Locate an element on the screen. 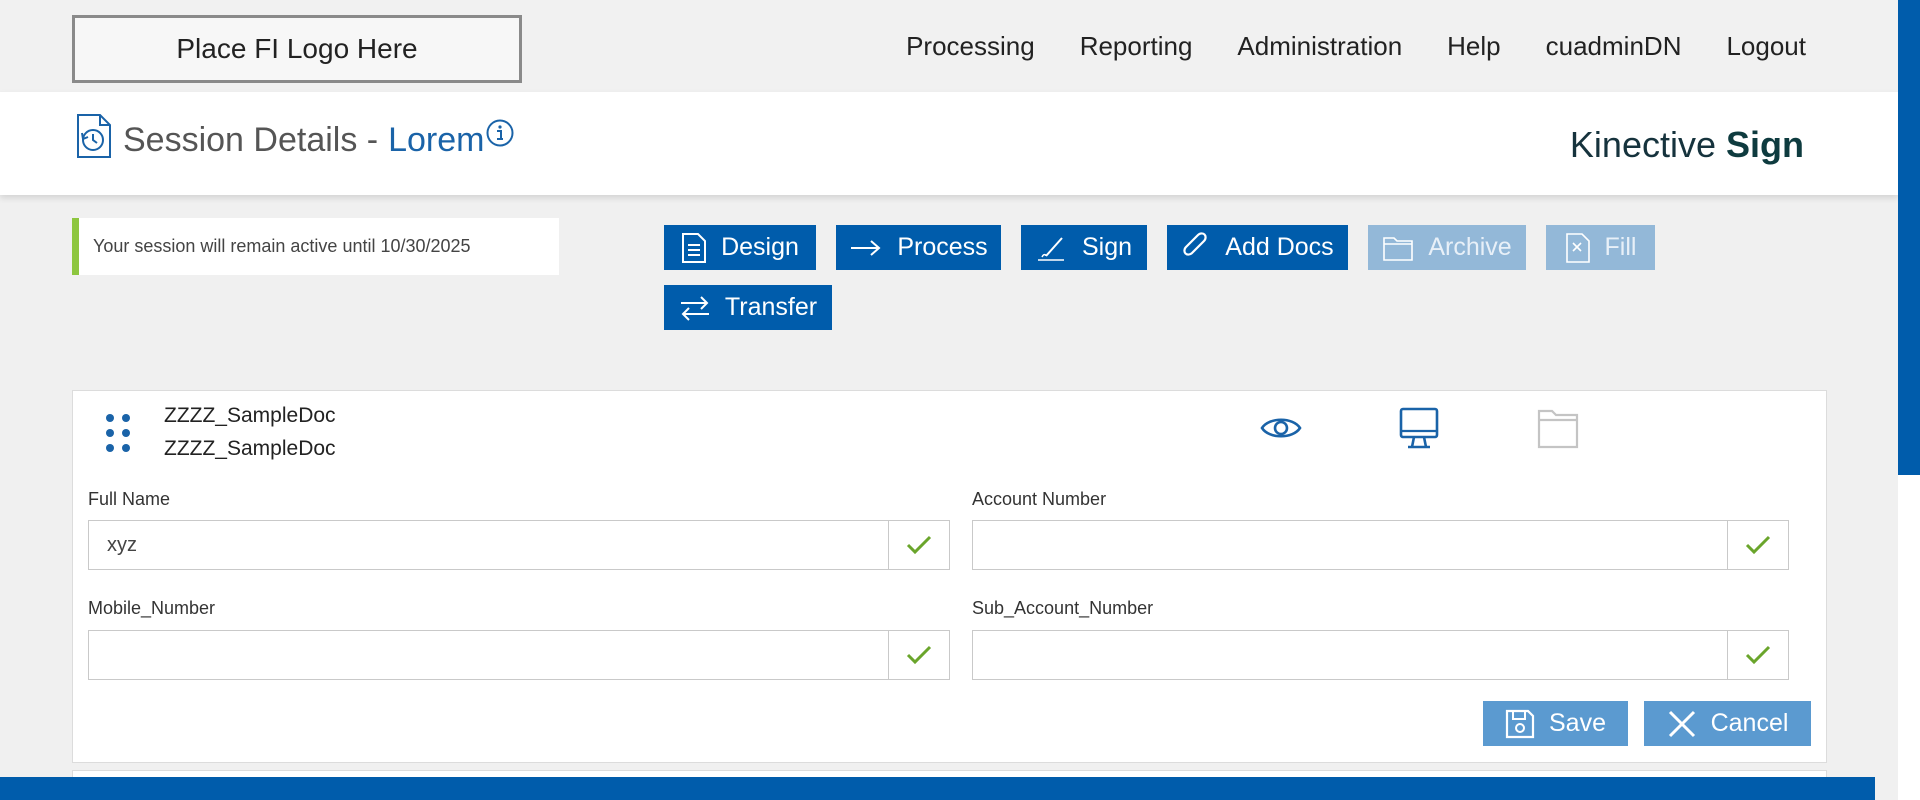 This screenshot has width=1920, height=800. product-brand: Kinective Sign is located at coordinates (1687, 145).